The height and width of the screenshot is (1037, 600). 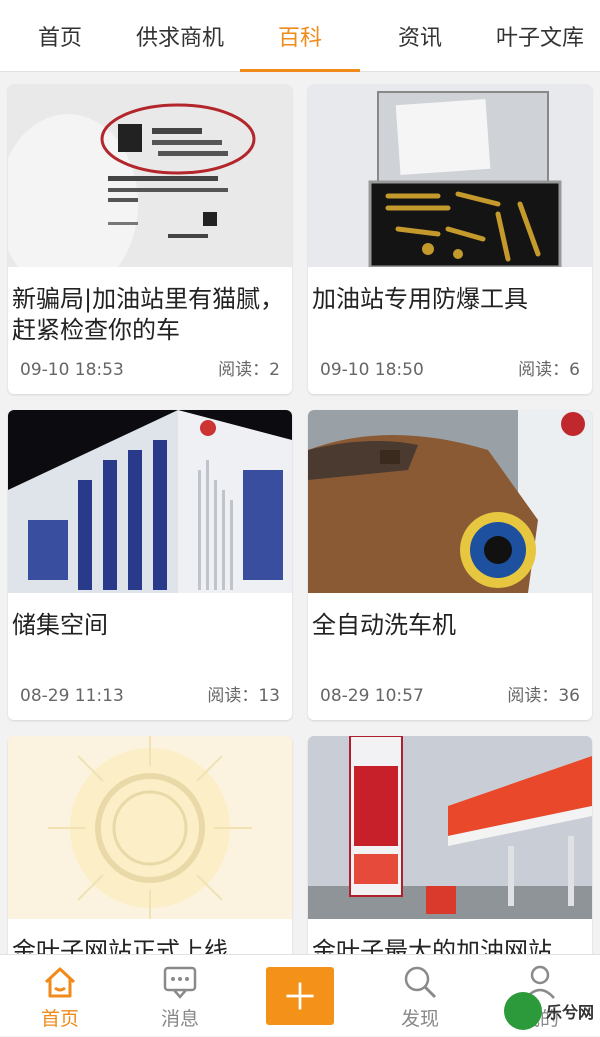 What do you see at coordinates (372, 370) in the screenshot?
I see `article-date: 09-10 18:50` at bounding box center [372, 370].